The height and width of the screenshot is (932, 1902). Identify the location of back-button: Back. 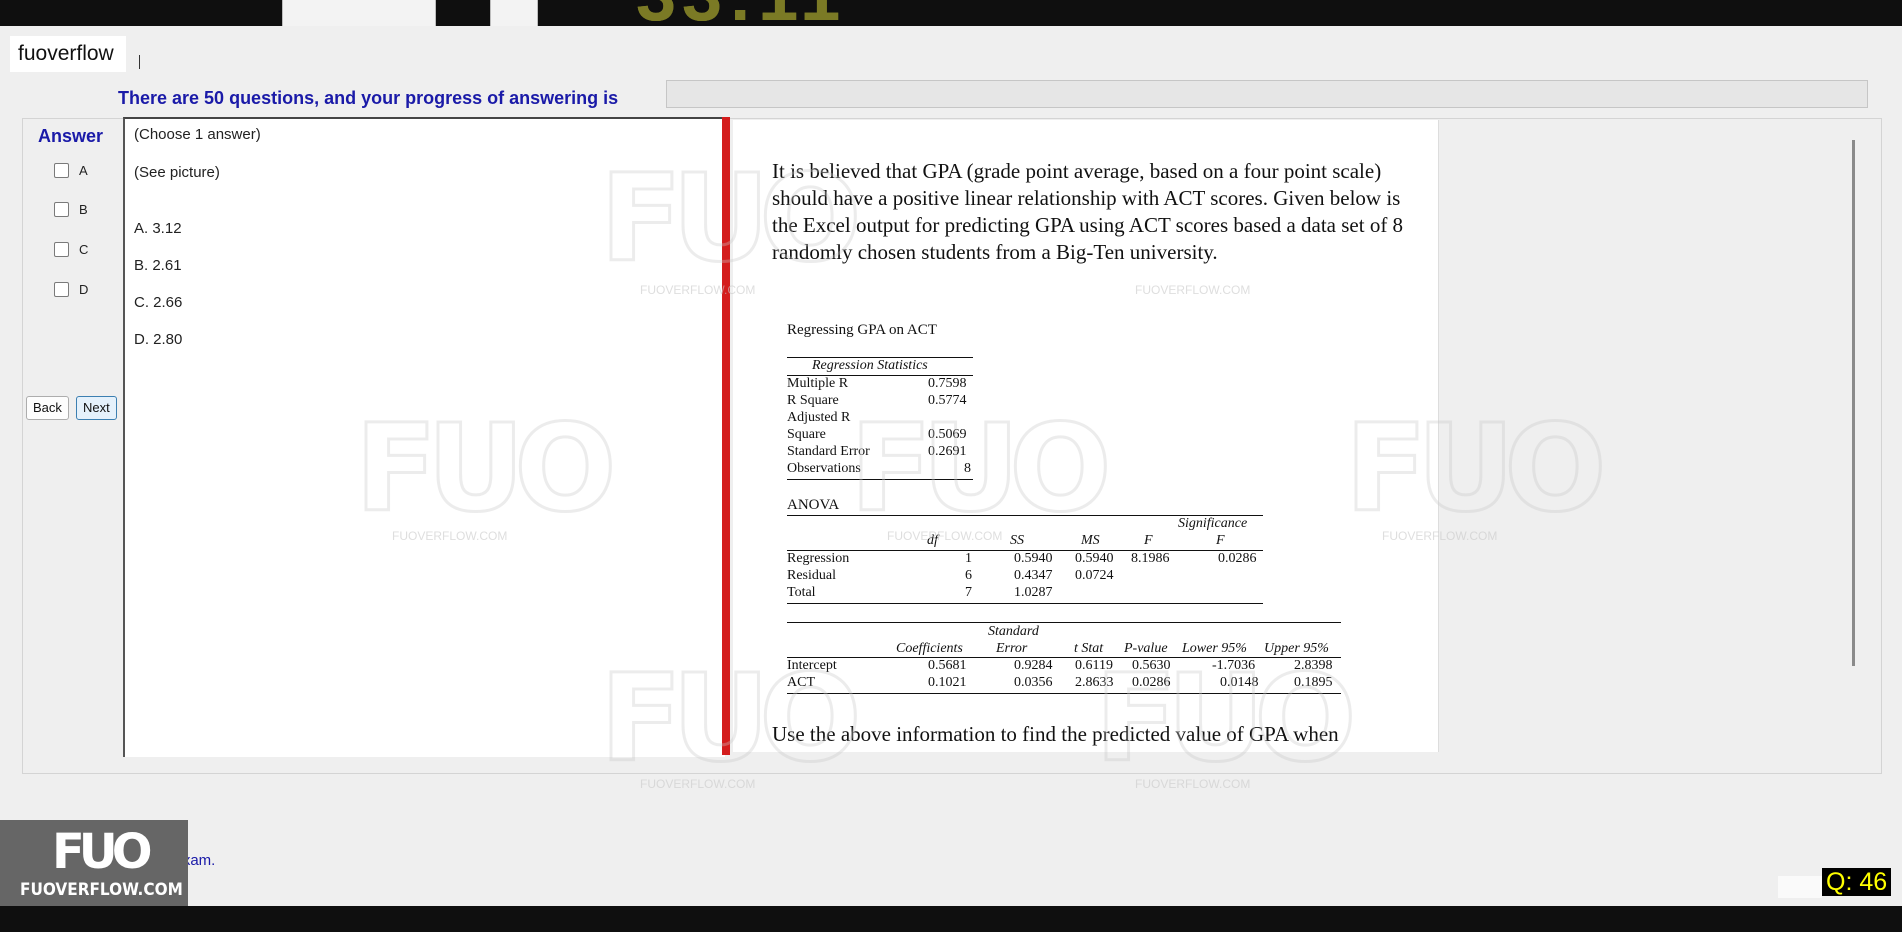
(47, 408).